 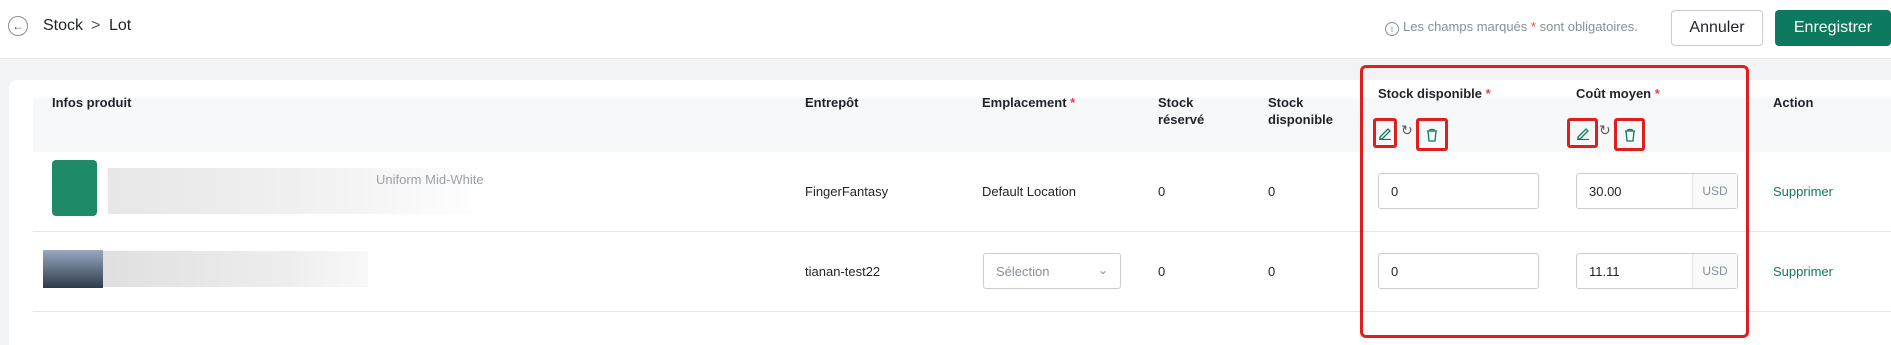 What do you see at coordinates (1181, 111) in the screenshot?
I see `col-reserved: Stock réservé` at bounding box center [1181, 111].